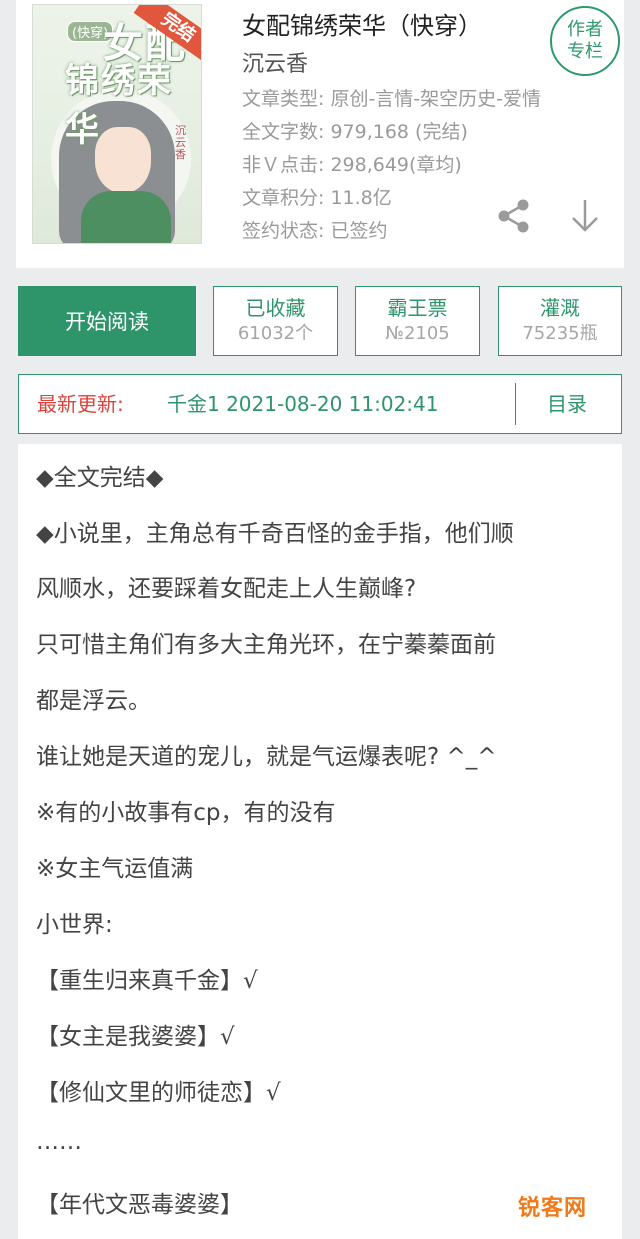 Image resolution: width=640 pixels, height=1239 pixels. I want to click on favorite-button: 已收藏 61032个, so click(275, 321).